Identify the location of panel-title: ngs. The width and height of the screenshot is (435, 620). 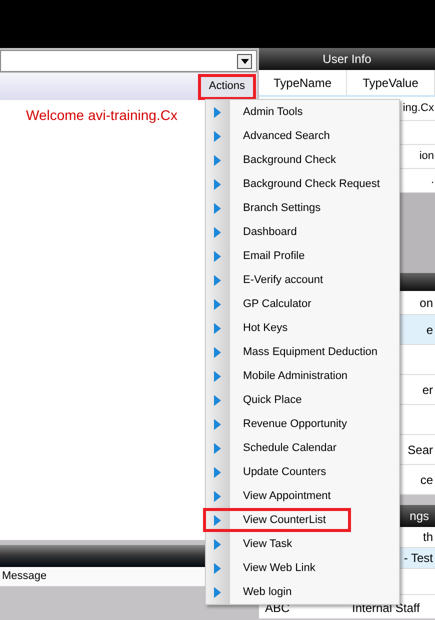
(419, 516).